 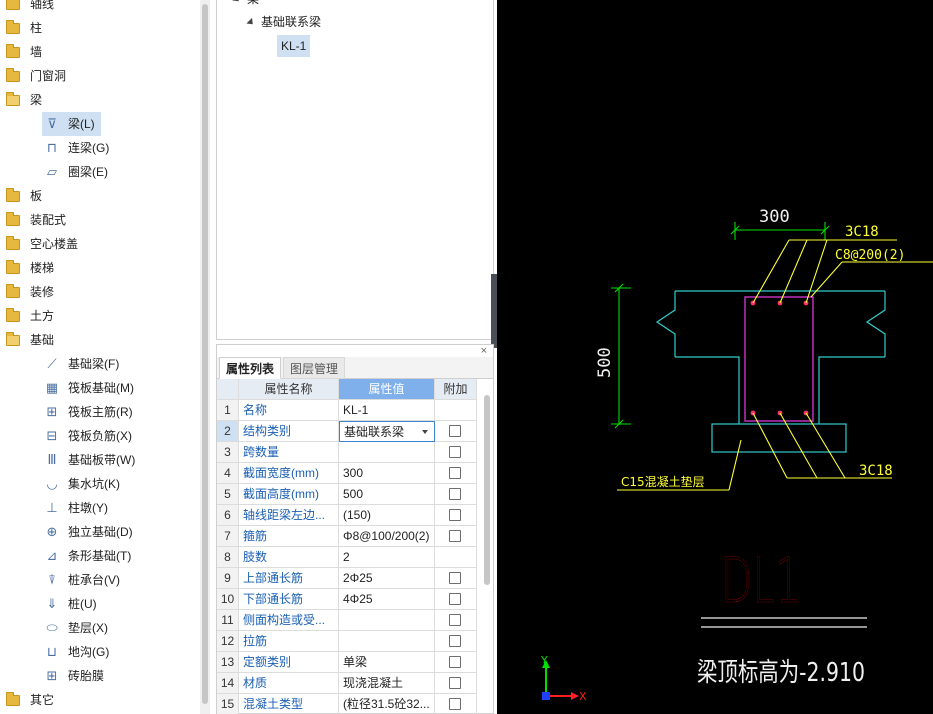 I want to click on property-row: 12 拉筋, so click(x=348, y=641).